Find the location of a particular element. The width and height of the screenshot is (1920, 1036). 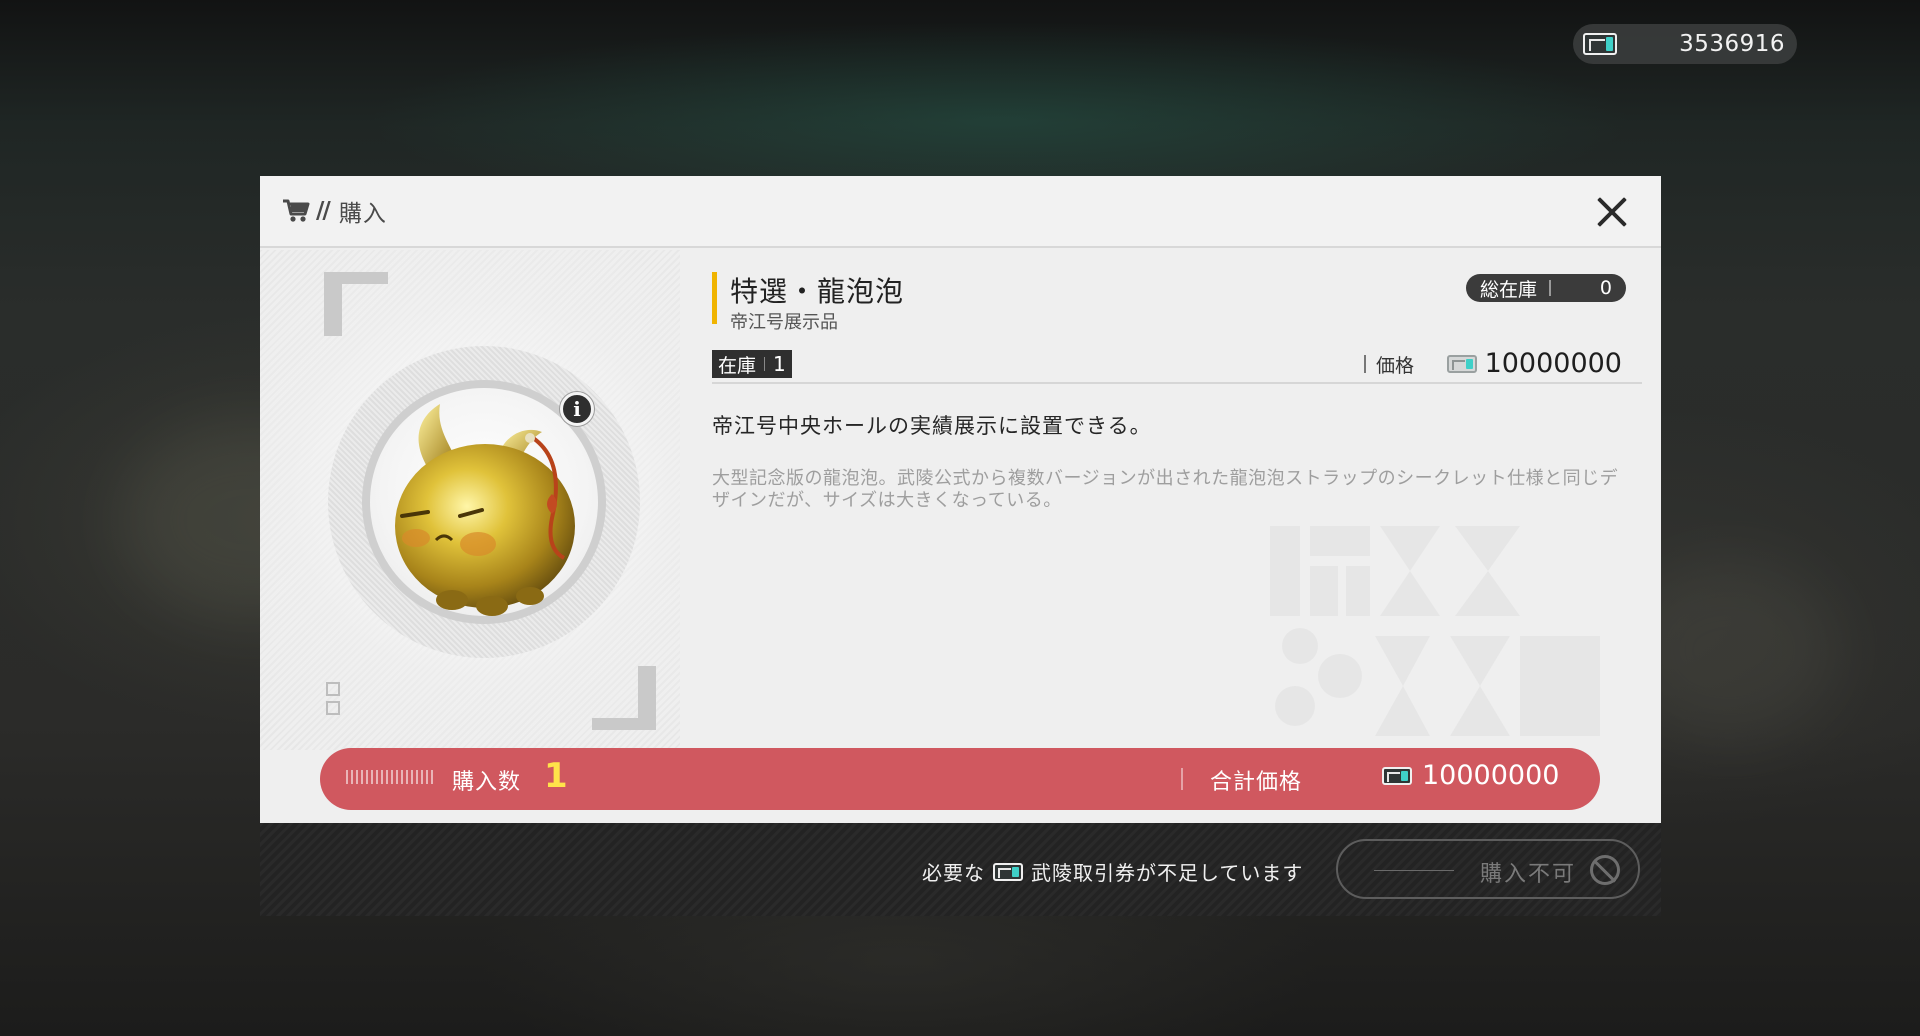

total-price-display: 10000000 is located at coordinates (1470, 775).